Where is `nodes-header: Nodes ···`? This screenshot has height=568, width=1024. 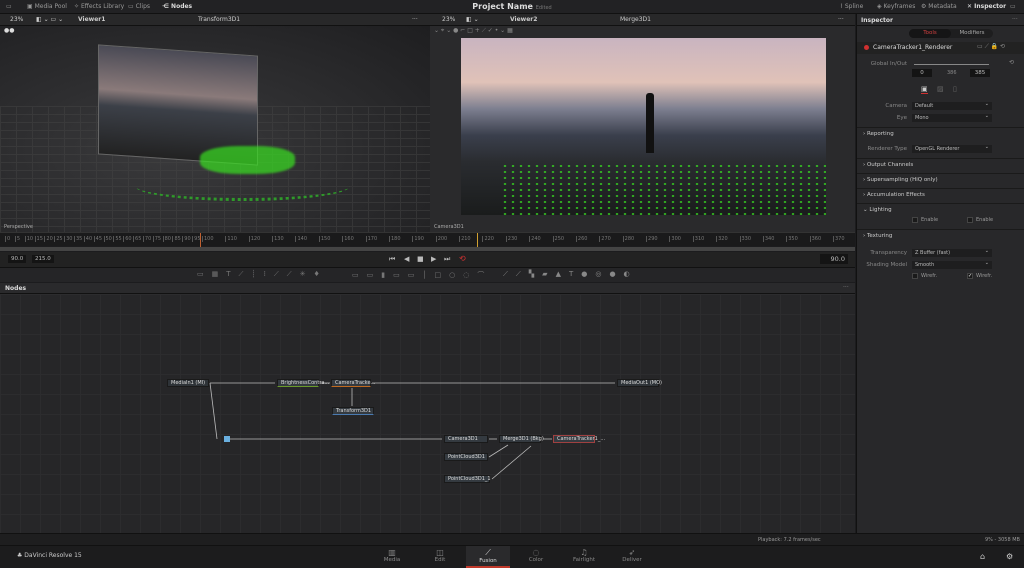 nodes-header: Nodes ··· is located at coordinates (427, 288).